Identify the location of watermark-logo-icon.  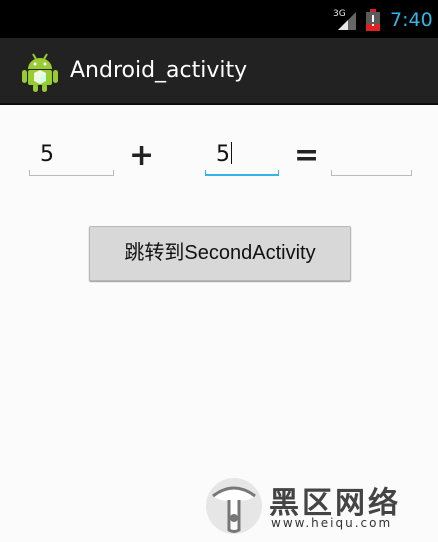
(234, 506).